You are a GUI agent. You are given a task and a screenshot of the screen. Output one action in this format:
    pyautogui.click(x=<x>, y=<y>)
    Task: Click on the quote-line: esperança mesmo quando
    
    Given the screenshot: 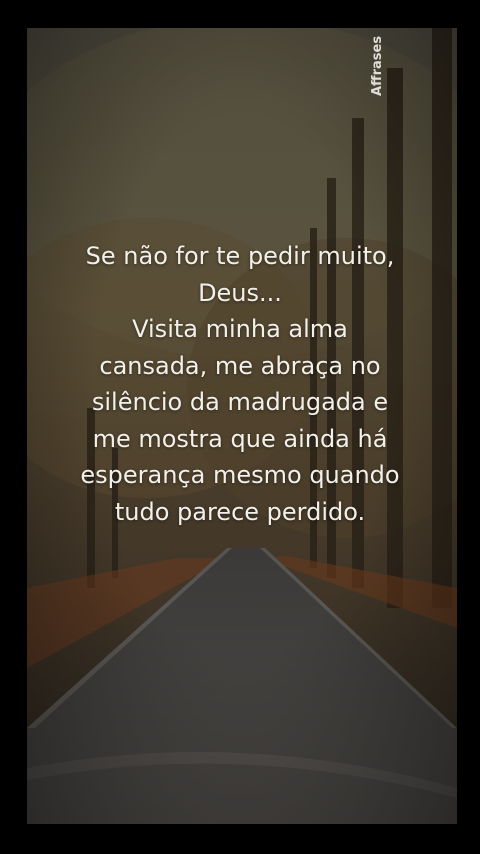 What is the action you would take?
    pyautogui.click(x=240, y=475)
    